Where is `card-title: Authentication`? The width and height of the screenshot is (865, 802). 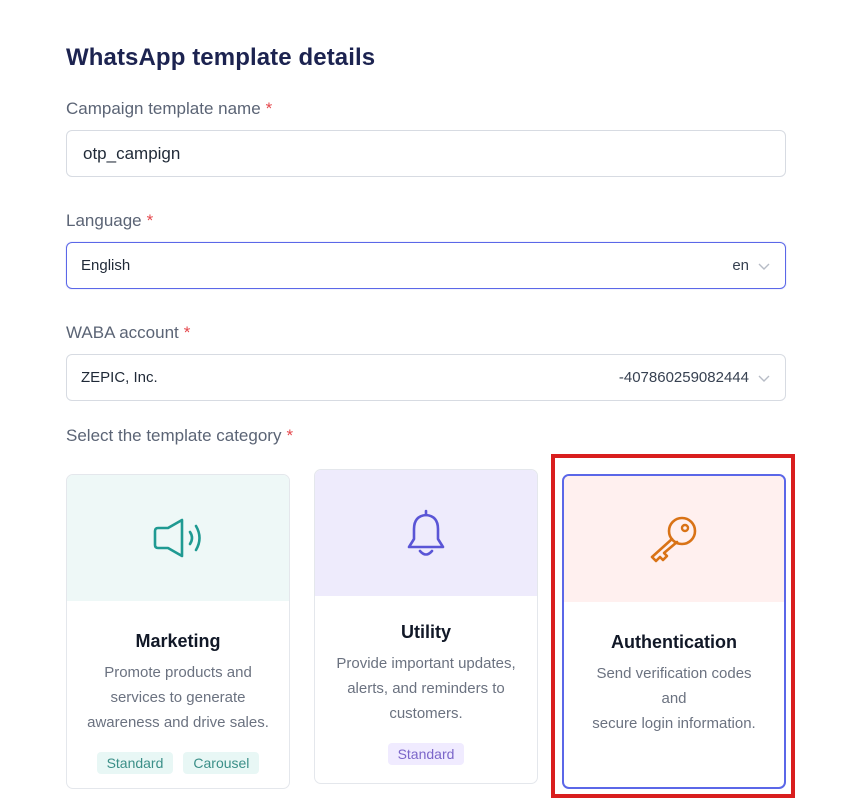
card-title: Authentication is located at coordinates (674, 642).